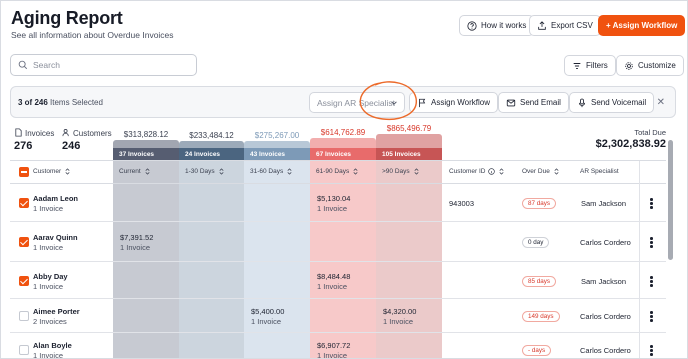 This screenshot has width=688, height=359. I want to click on customer-name: Aimee Porter, so click(56, 311).